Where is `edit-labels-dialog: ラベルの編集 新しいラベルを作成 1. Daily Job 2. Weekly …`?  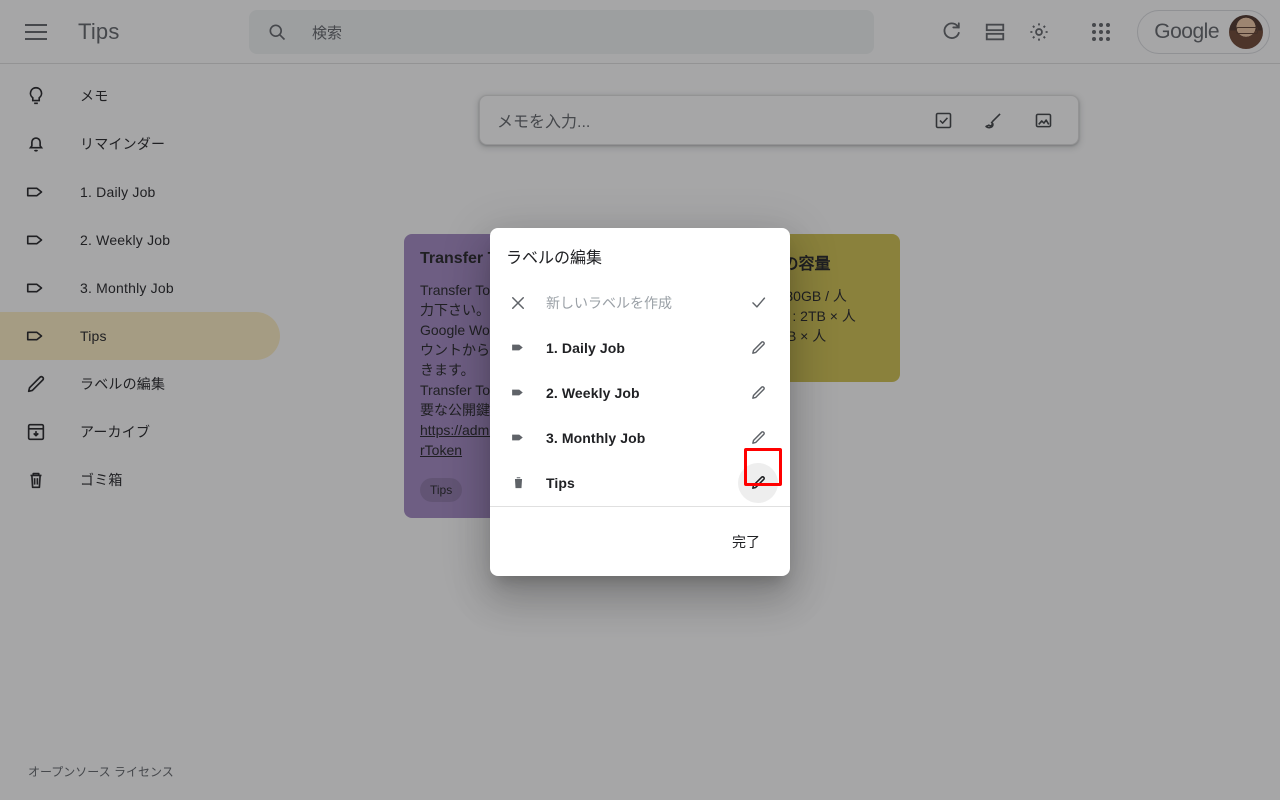
edit-labels-dialog: ラベルの編集 新しいラベルを作成 1. Daily Job 2. Weekly … is located at coordinates (640, 402).